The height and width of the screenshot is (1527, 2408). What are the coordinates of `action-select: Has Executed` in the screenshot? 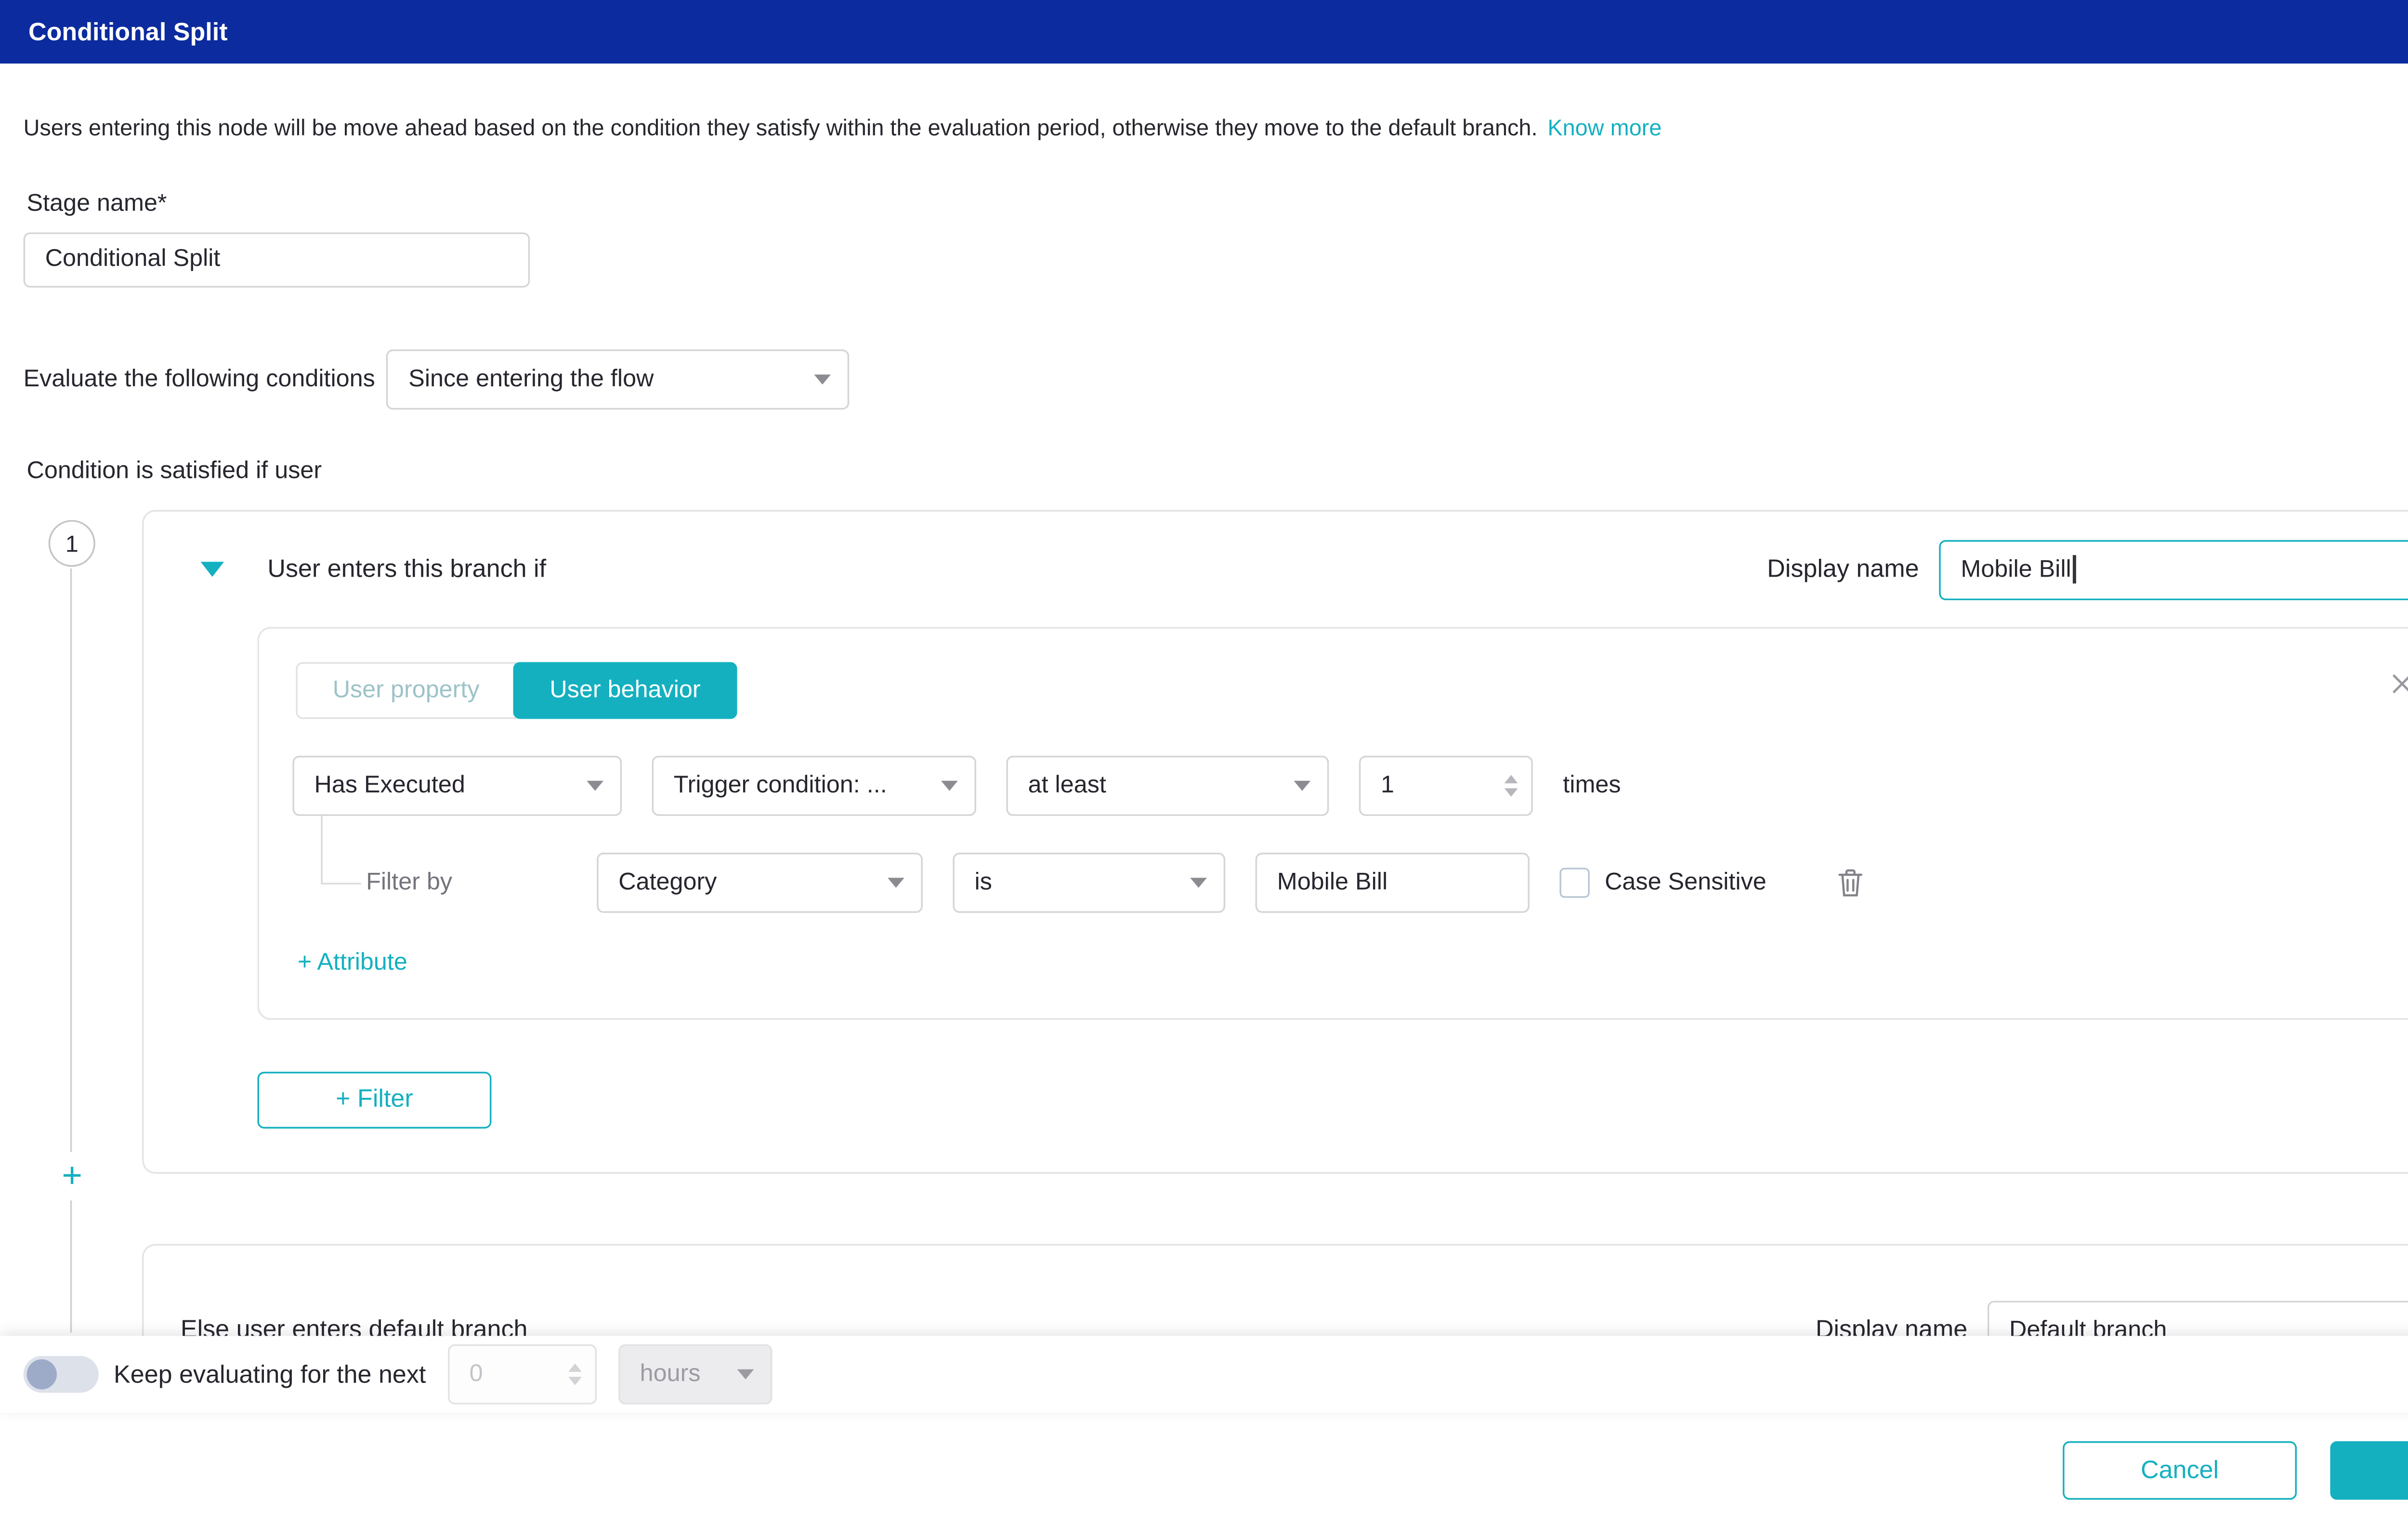 It's located at (457, 785).